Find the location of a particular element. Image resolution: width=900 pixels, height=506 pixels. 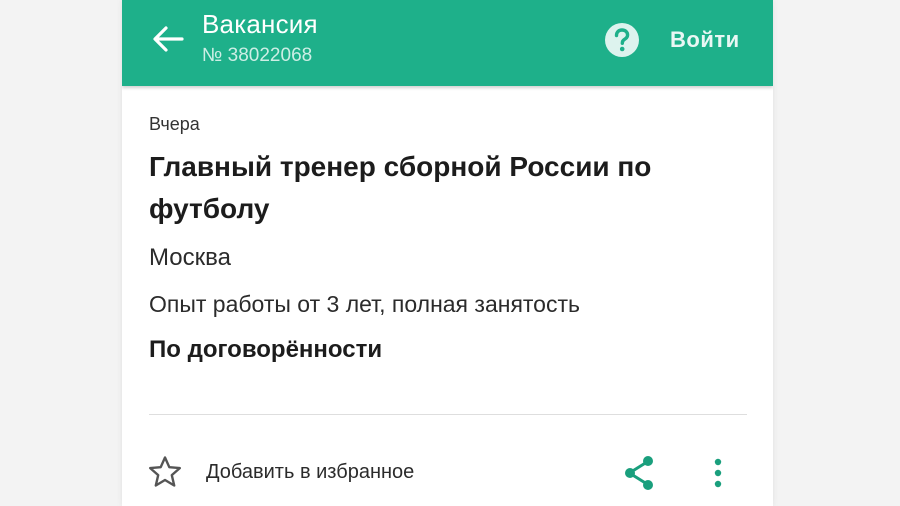

more-options-button is located at coordinates (718, 474).